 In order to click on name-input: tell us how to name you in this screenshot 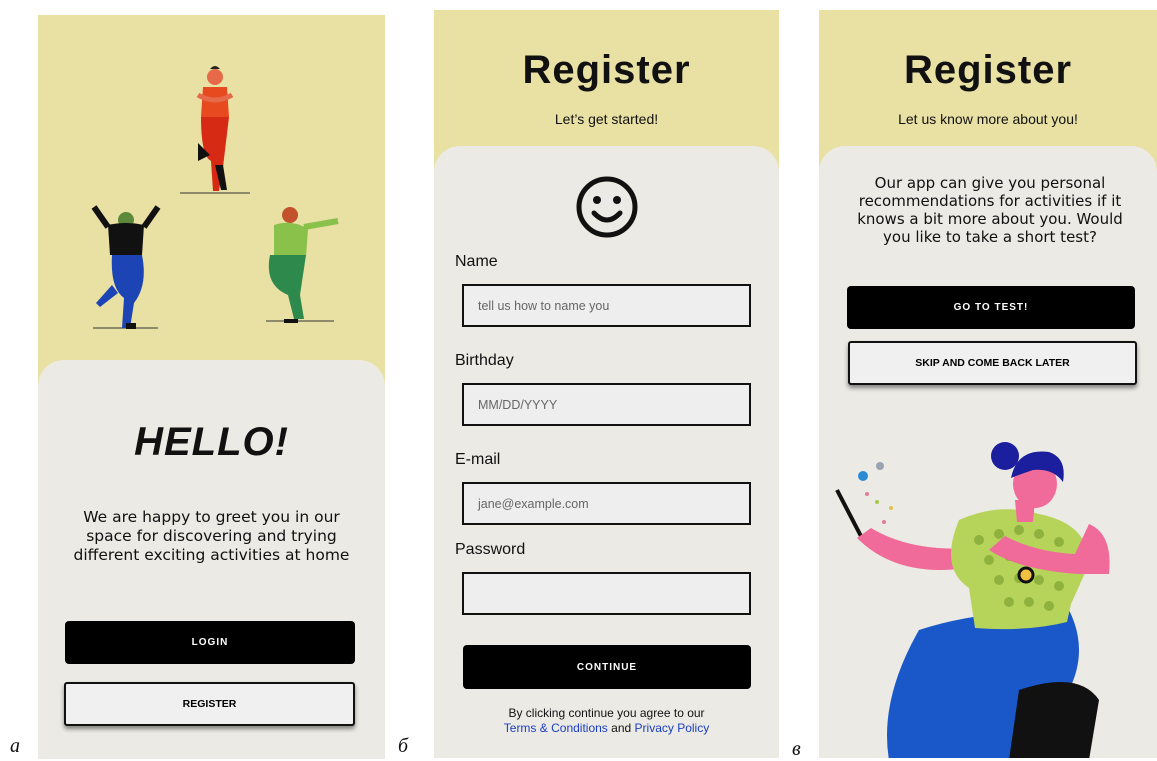, I will do `click(606, 305)`.